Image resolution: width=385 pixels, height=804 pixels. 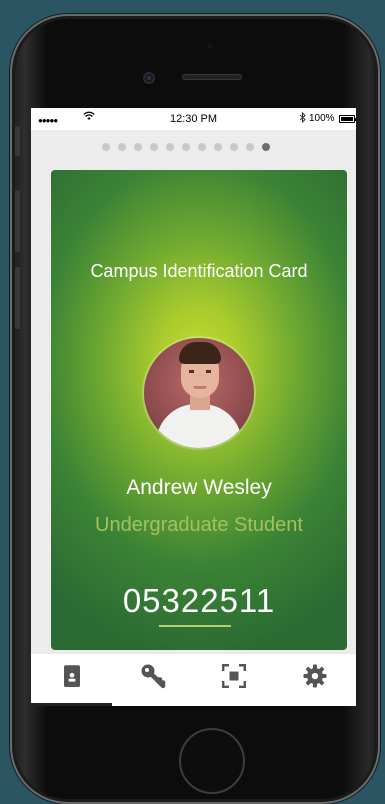 I want to click on key-icon, so click(x=153, y=678).